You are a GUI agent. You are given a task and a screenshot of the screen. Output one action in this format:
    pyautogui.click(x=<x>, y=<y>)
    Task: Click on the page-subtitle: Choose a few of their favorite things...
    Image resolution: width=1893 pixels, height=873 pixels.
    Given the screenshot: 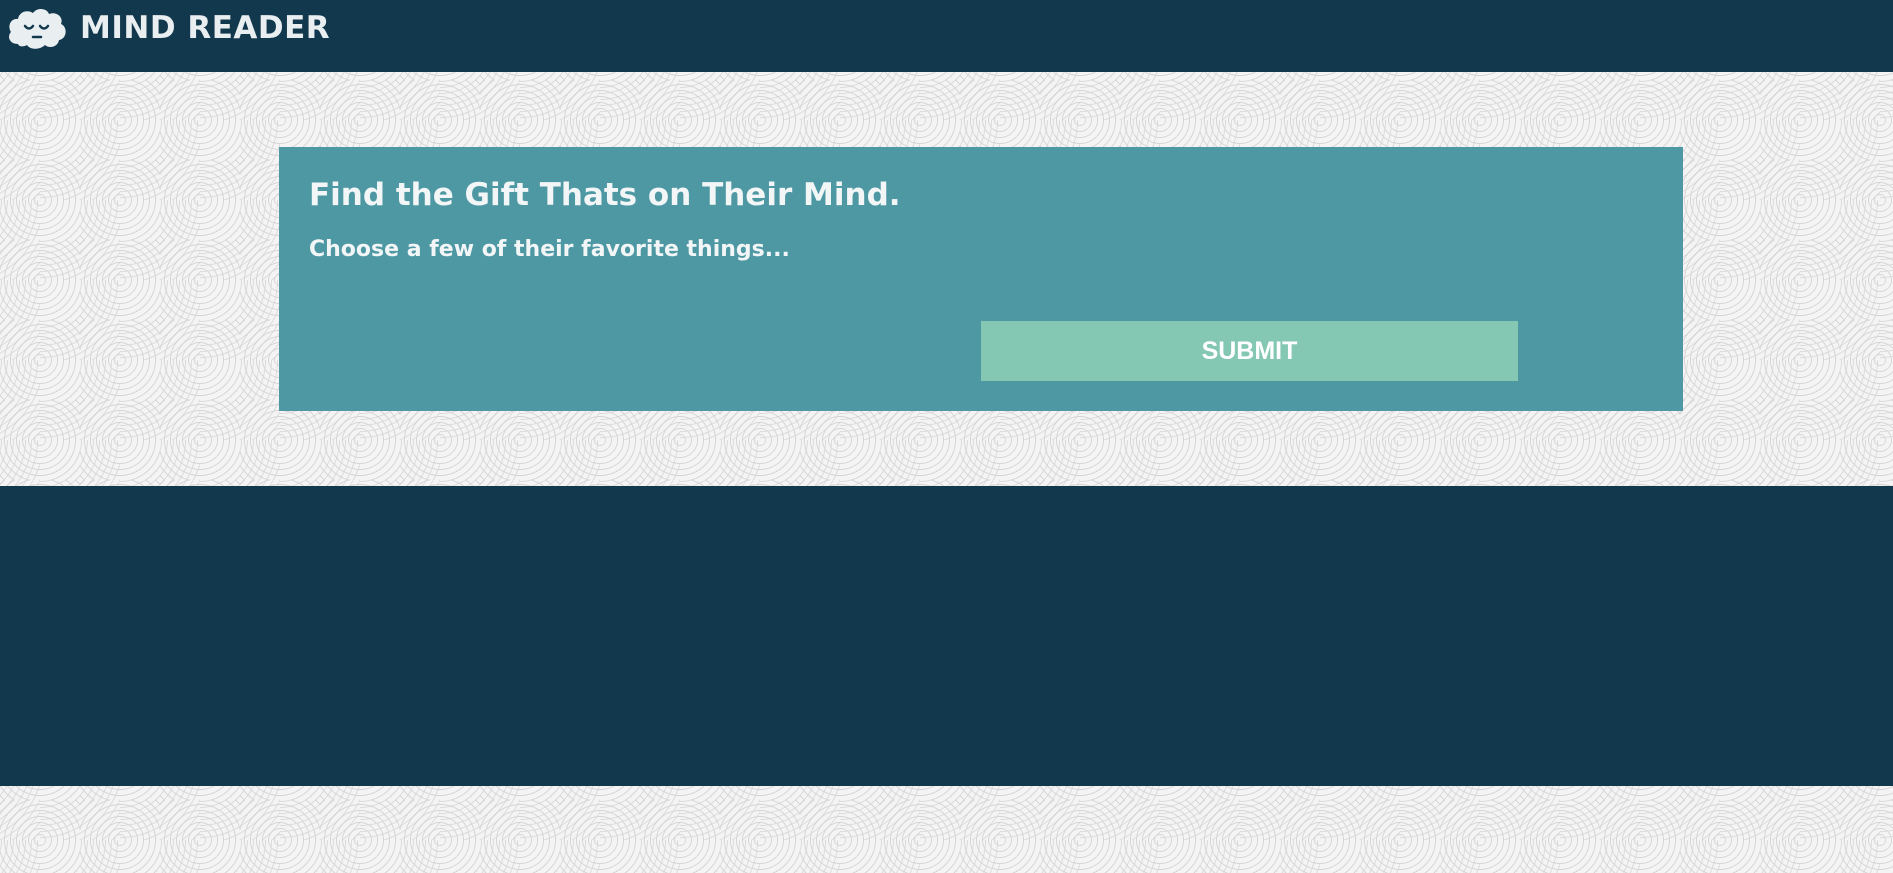 What is the action you would take?
    pyautogui.click(x=549, y=249)
    